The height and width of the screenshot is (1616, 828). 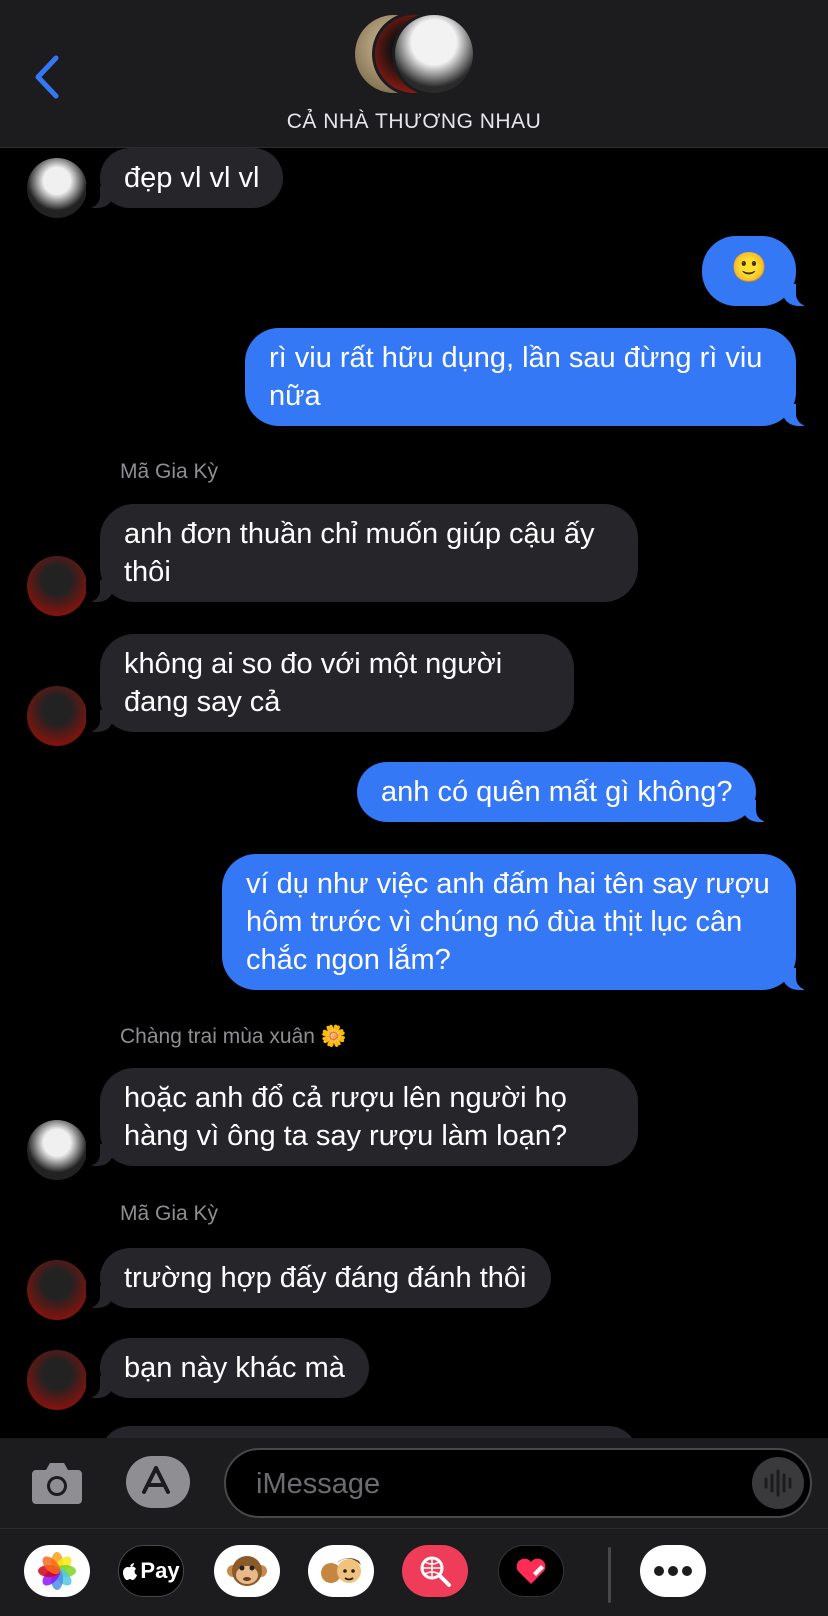 I want to click on image-search-app-button, so click(x=435, y=1571).